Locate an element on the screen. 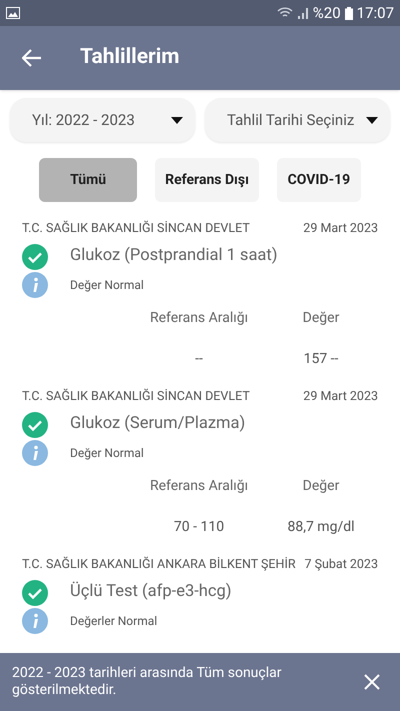 This screenshot has width=400, height=711. test-name: Glukoz (Postprandial 1 saat) is located at coordinates (174, 256).